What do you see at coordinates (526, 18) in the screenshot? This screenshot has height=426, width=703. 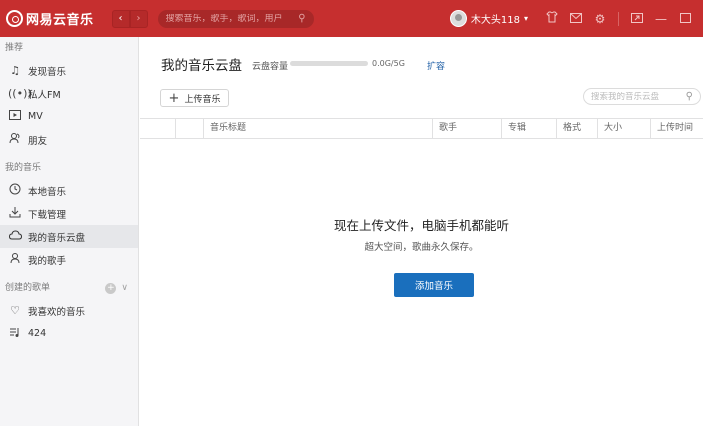 I see `caret-down-icon: ▾` at bounding box center [526, 18].